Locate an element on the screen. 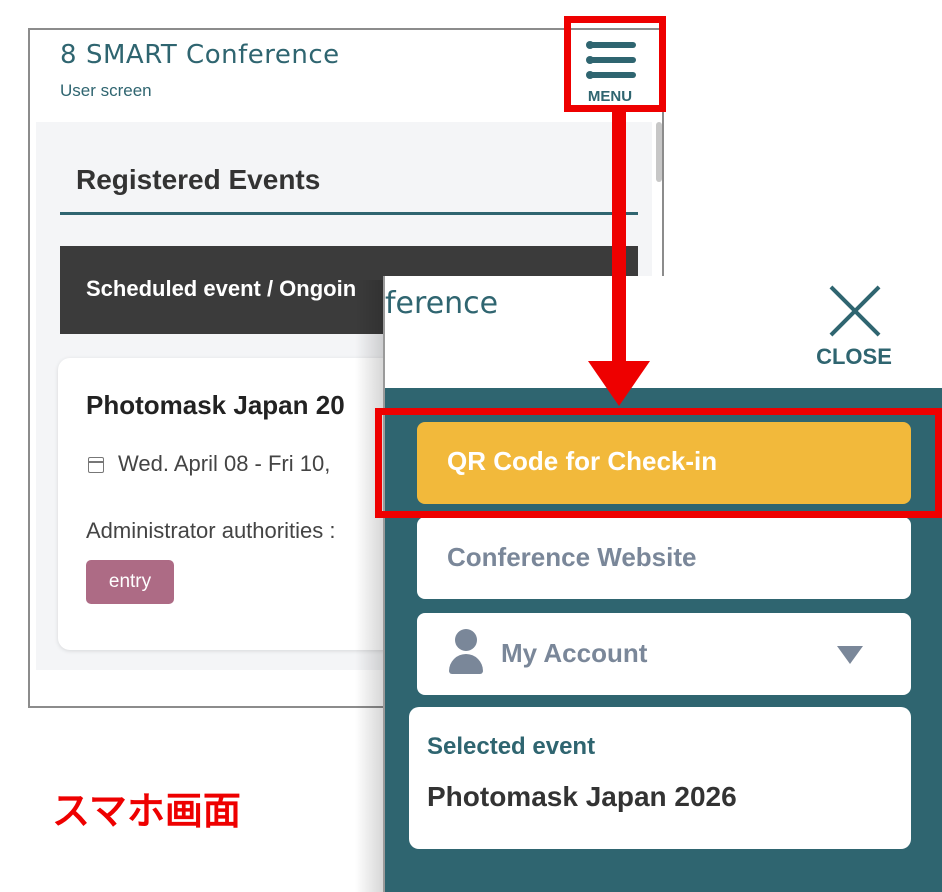 This screenshot has width=942, height=892. schedule-tab-label: Scheduled event / Ongoin is located at coordinates (221, 288).